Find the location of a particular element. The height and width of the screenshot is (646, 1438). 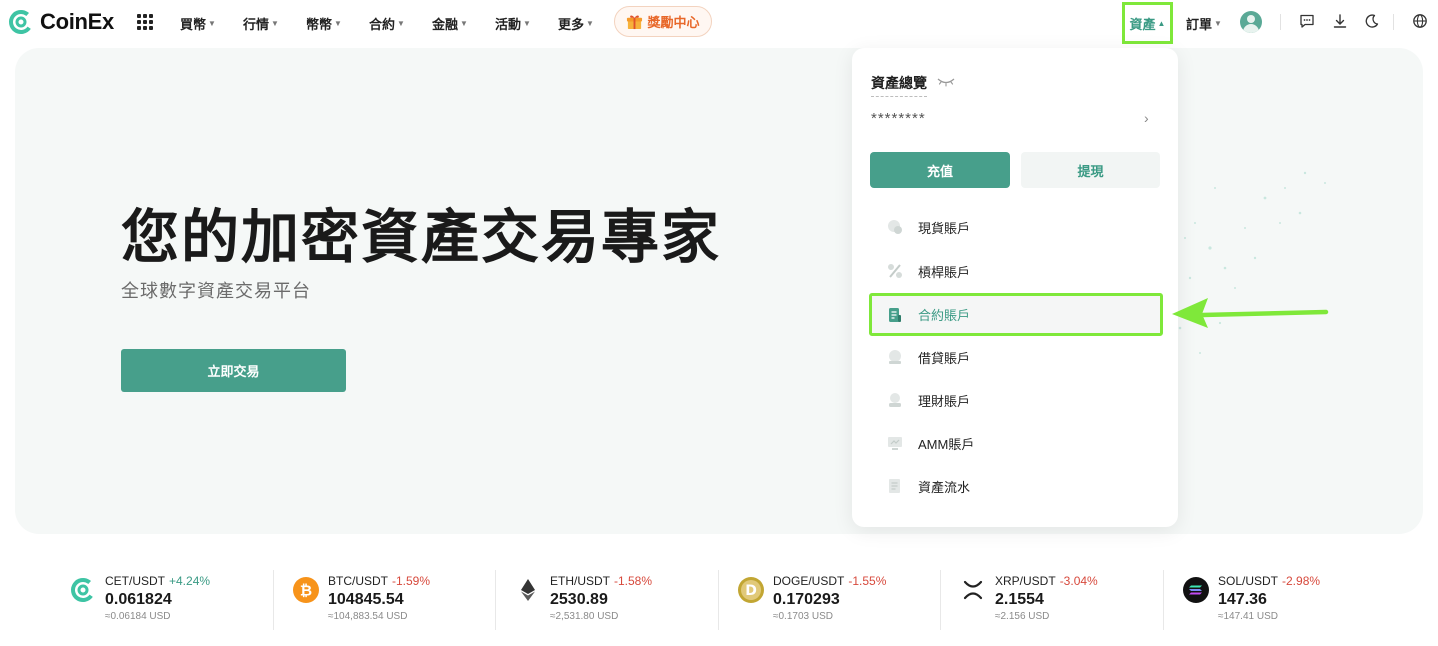

price-change: -3.04% is located at coordinates (1078, 581).